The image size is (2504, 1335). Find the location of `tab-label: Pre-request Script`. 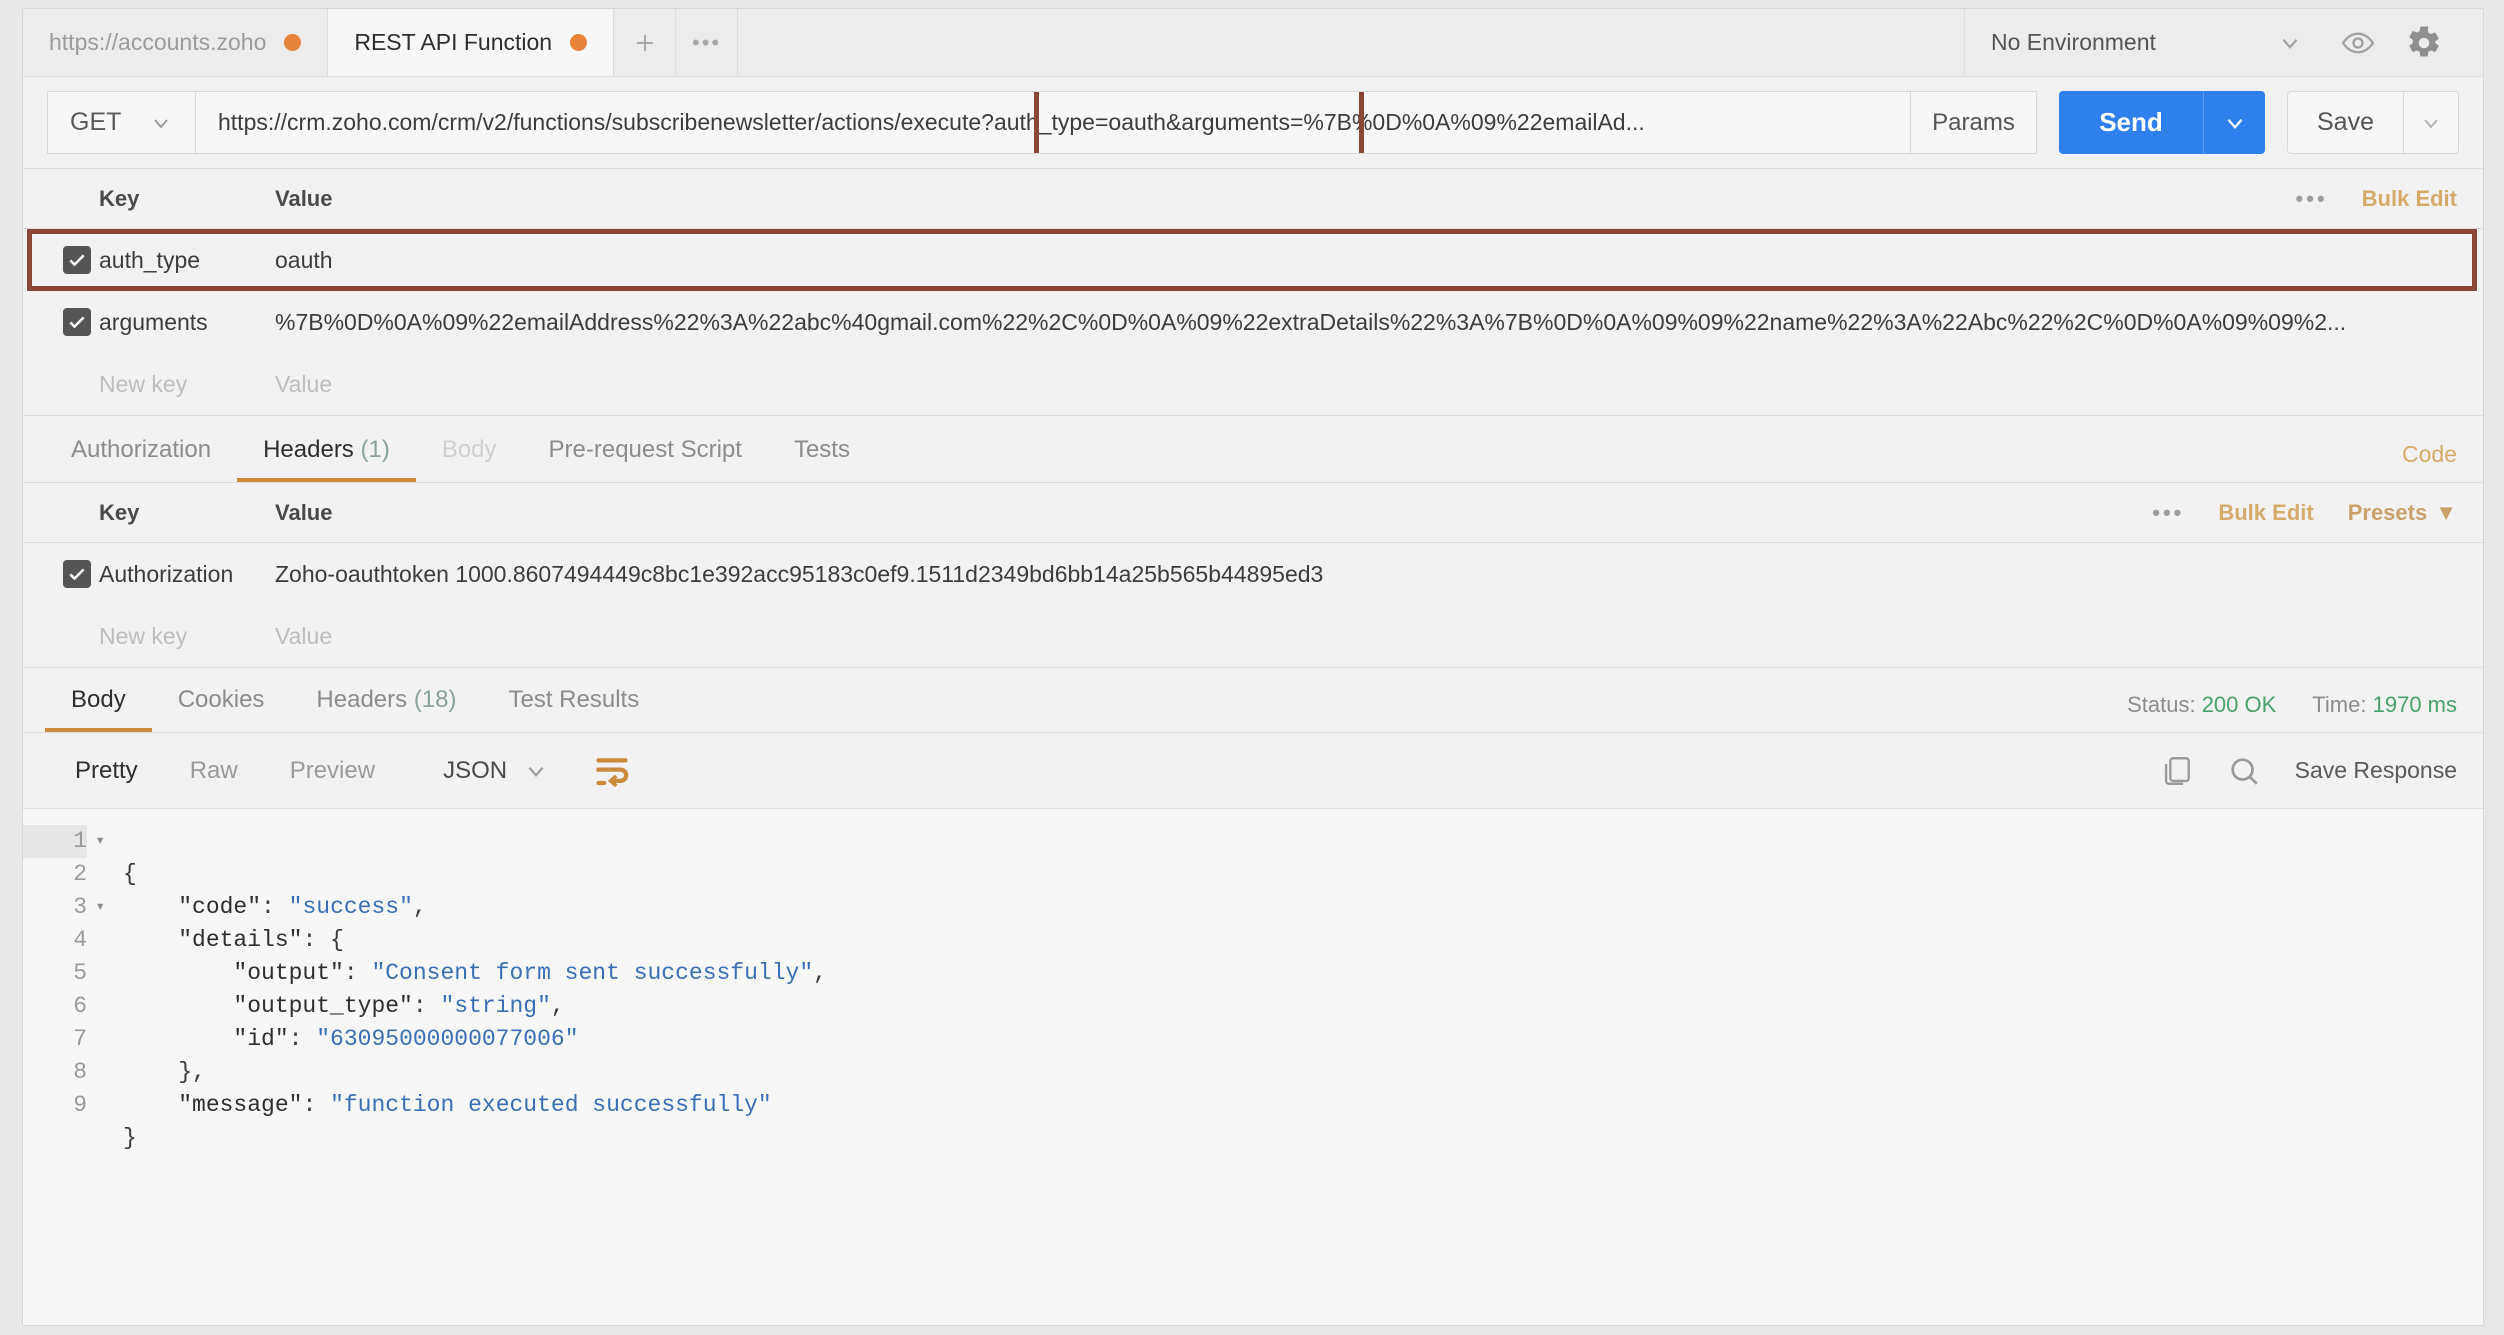

tab-label: Pre-request Script is located at coordinates (645, 449).